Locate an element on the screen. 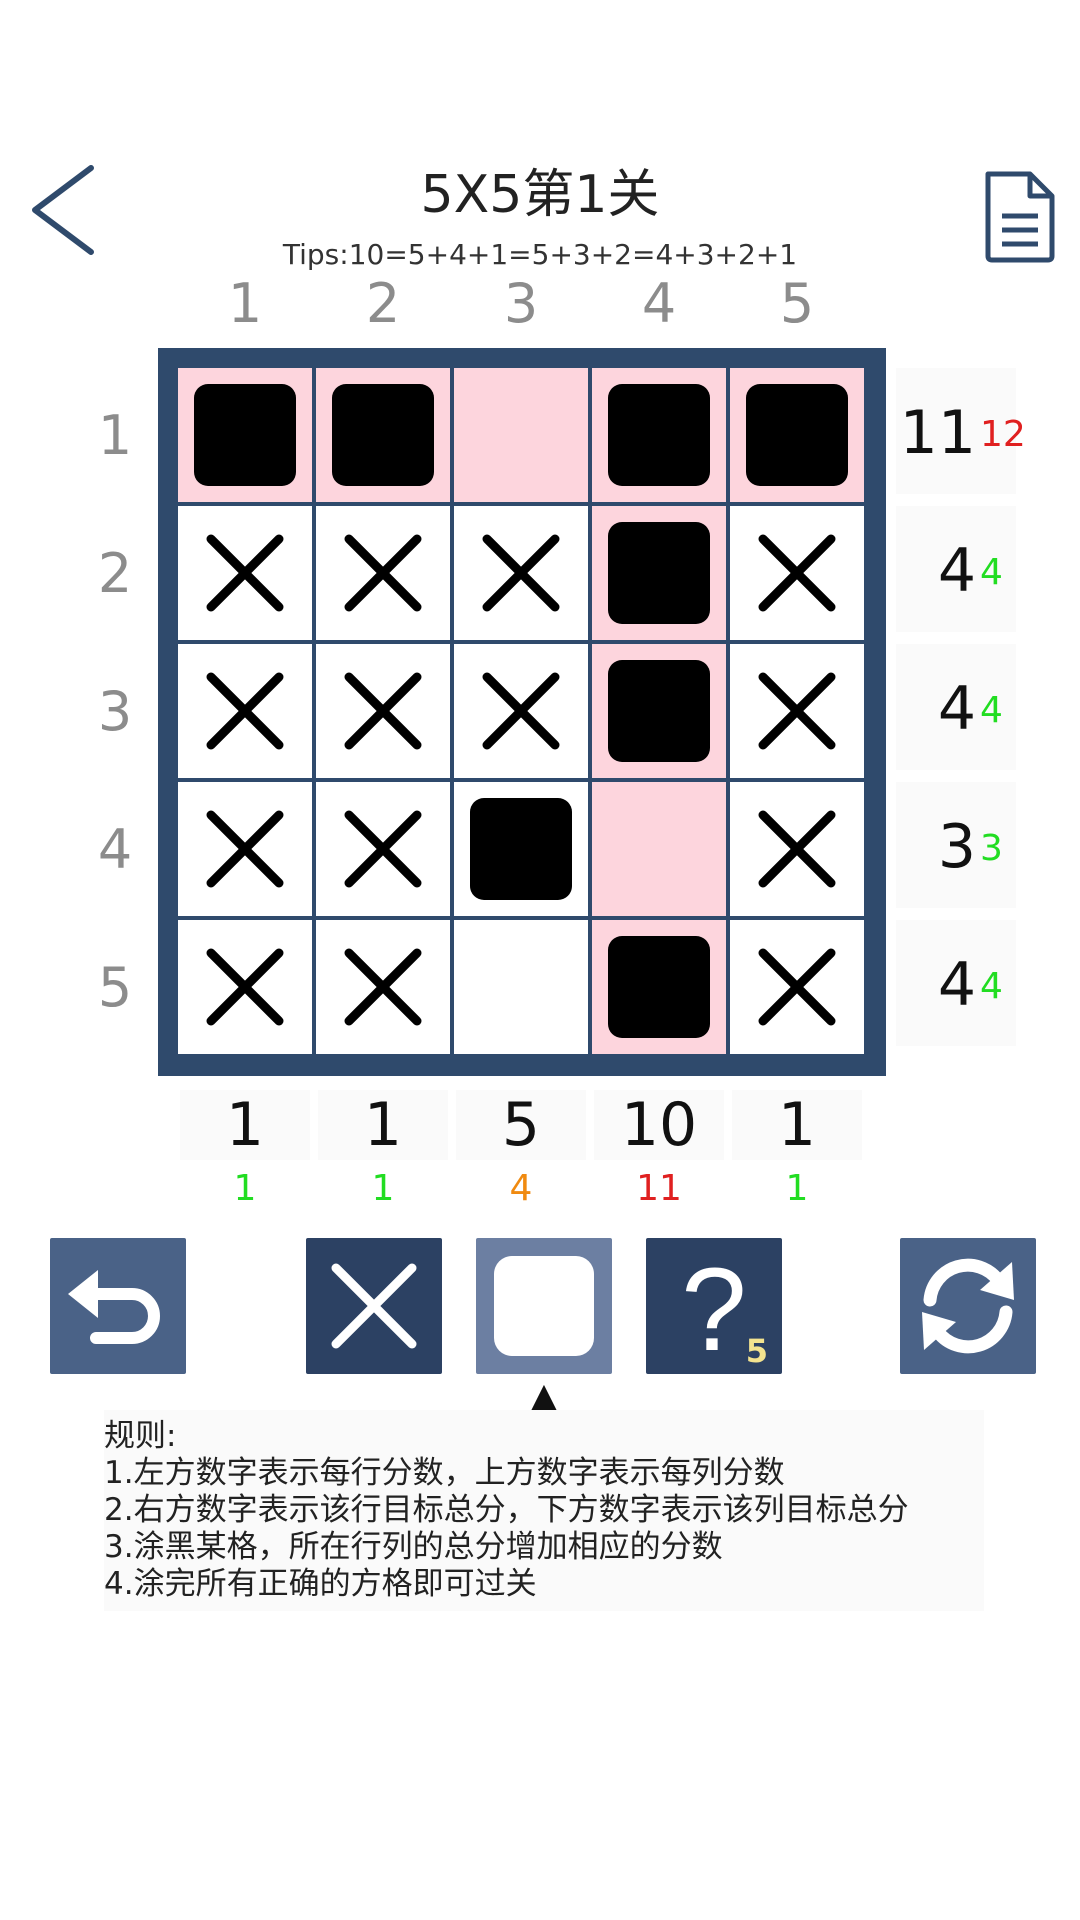 Image resolution: width=1080 pixels, height=1920 pixels. grid-cell-r2-c4 is located at coordinates (659, 573).